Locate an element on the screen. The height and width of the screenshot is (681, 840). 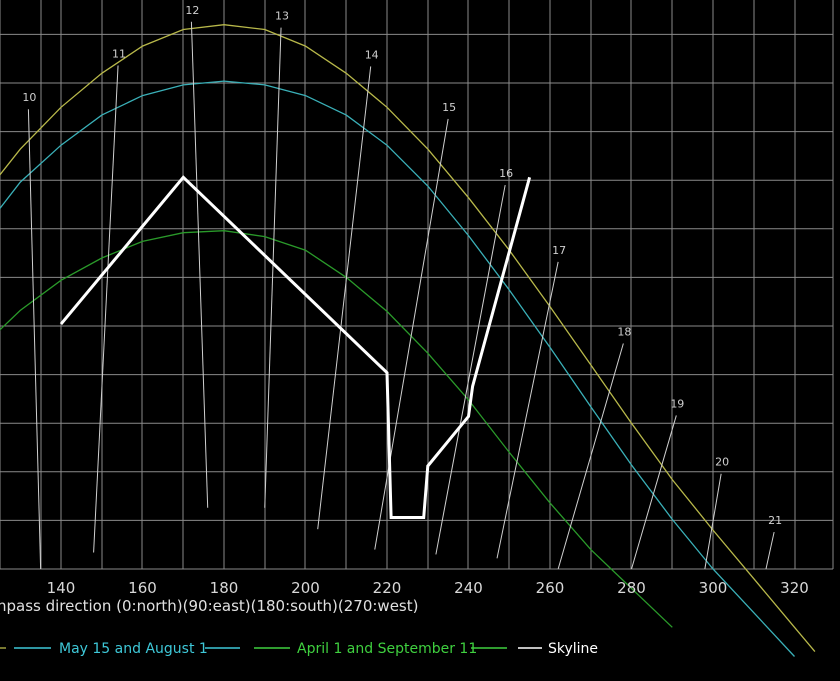
hour-label-15: 15 is located at coordinates (449, 107).